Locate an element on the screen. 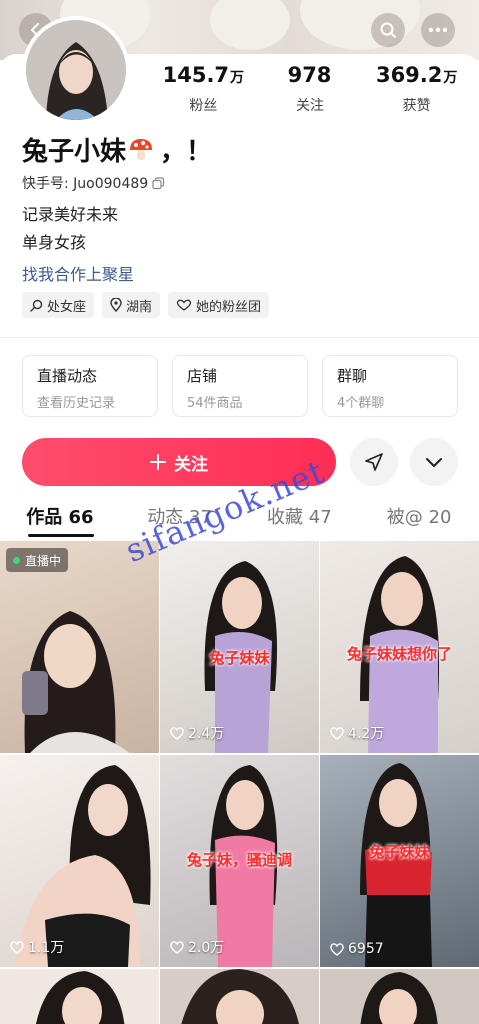 Image resolution: width=479 pixels, height=1024 pixels. video-thumbnail: 兔子妹妹 6957 is located at coordinates (399, 861).